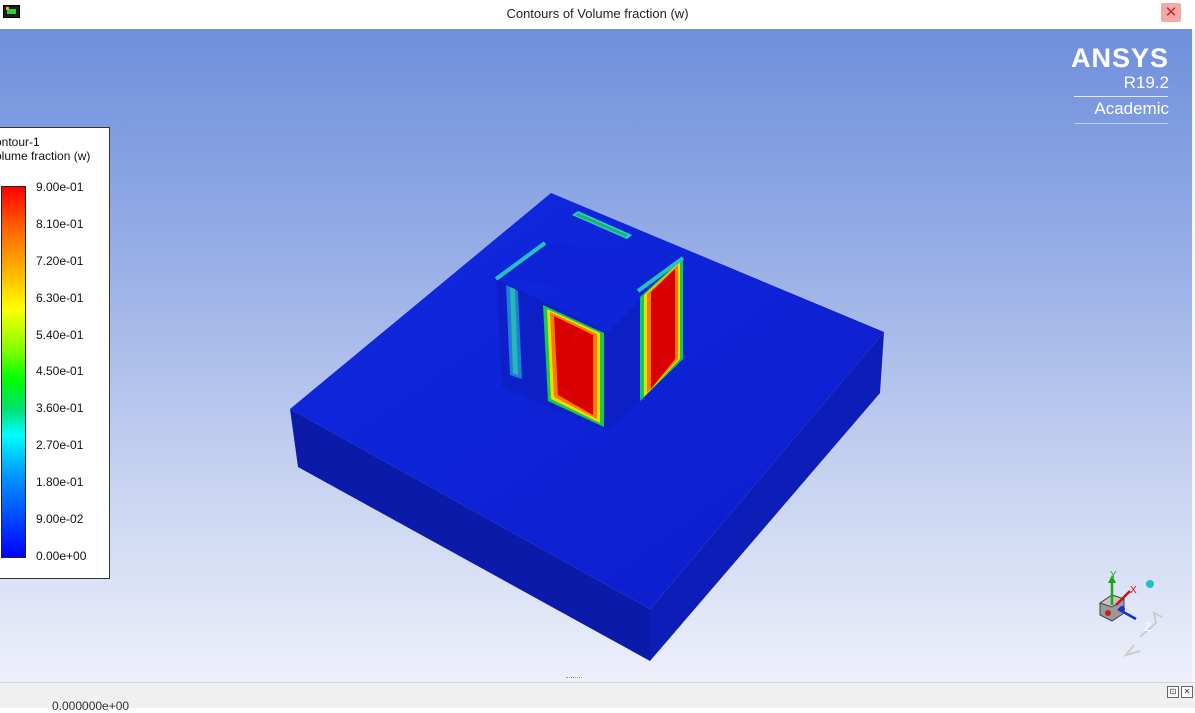 This screenshot has height=713, width=1195. What do you see at coordinates (1146, 82) in the screenshot?
I see `logo-release: R19.2` at bounding box center [1146, 82].